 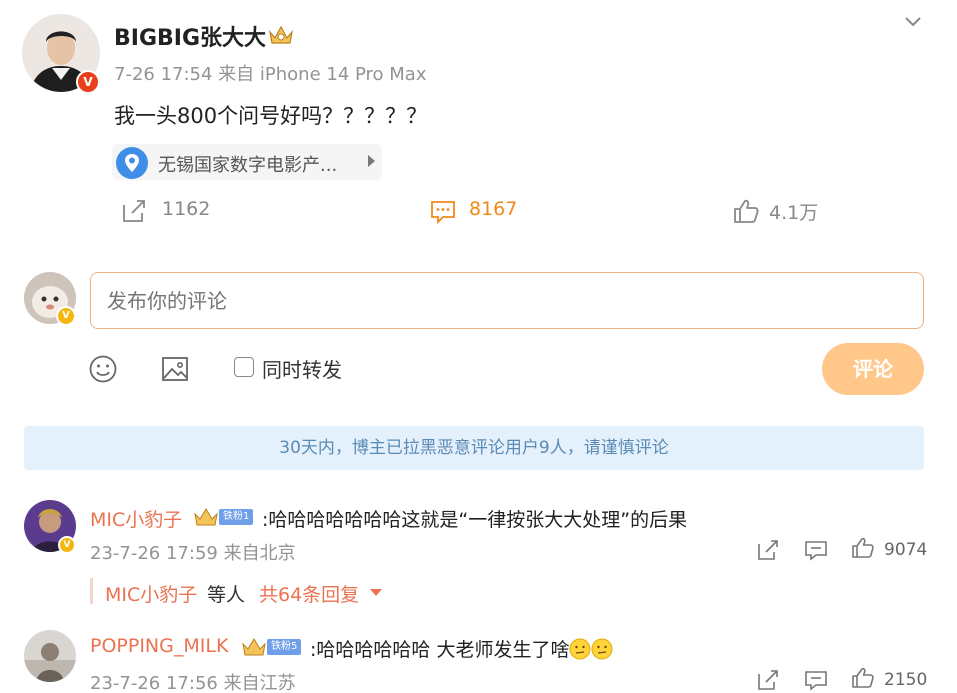 What do you see at coordinates (193, 553) in the screenshot?
I see `comment-meta: 23-7-26 17:59 来自北京` at bounding box center [193, 553].